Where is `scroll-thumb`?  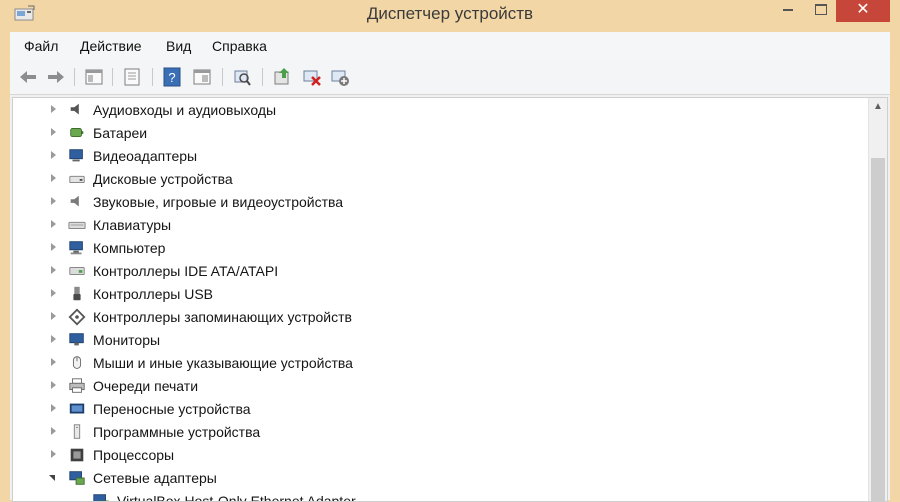 scroll-thumb is located at coordinates (878, 329).